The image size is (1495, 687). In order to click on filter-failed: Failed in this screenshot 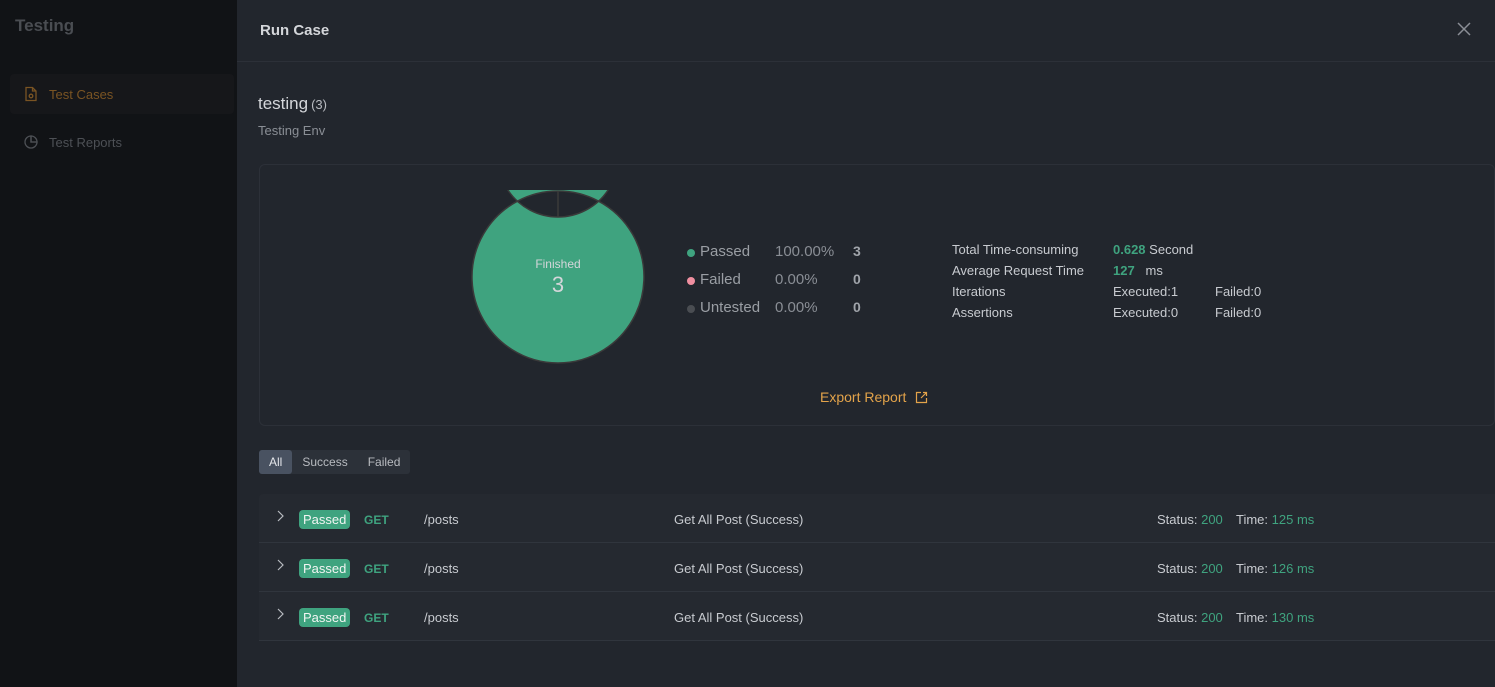, I will do `click(384, 462)`.